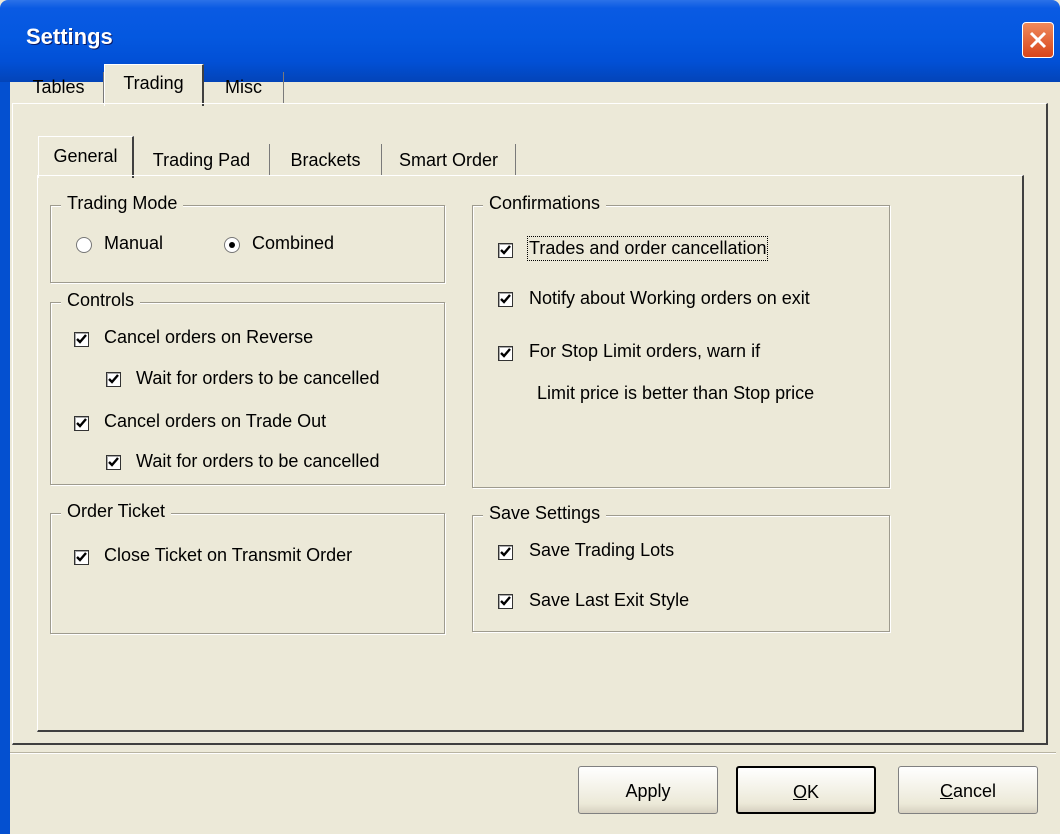 This screenshot has width=1060, height=834. What do you see at coordinates (257, 461) in the screenshot?
I see `wait-cancelled-trade-out-label: Wait for orders to be cancelled` at bounding box center [257, 461].